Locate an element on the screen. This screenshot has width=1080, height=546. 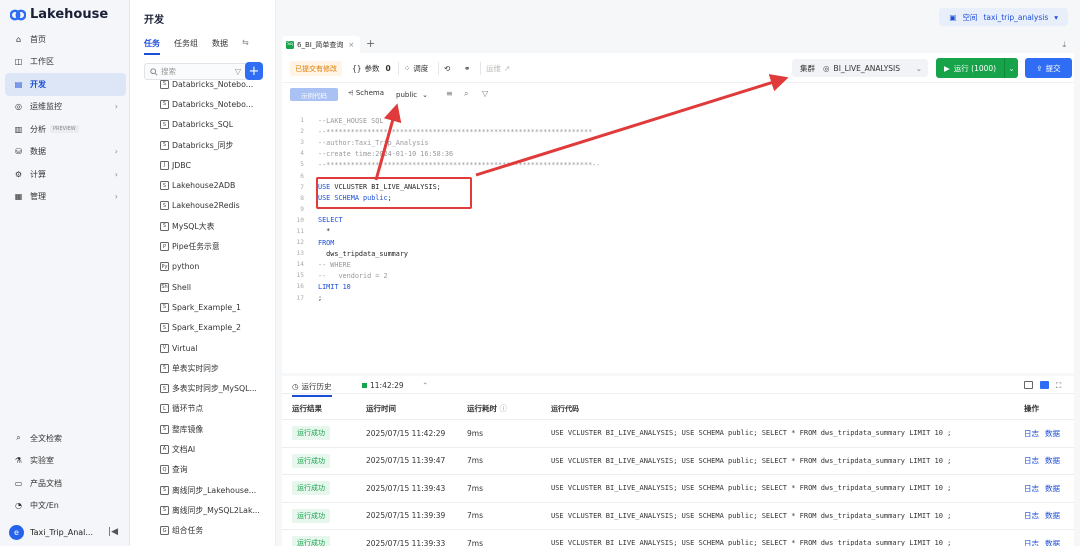
task-item: Q 查询 is located at coordinates (217, 470).